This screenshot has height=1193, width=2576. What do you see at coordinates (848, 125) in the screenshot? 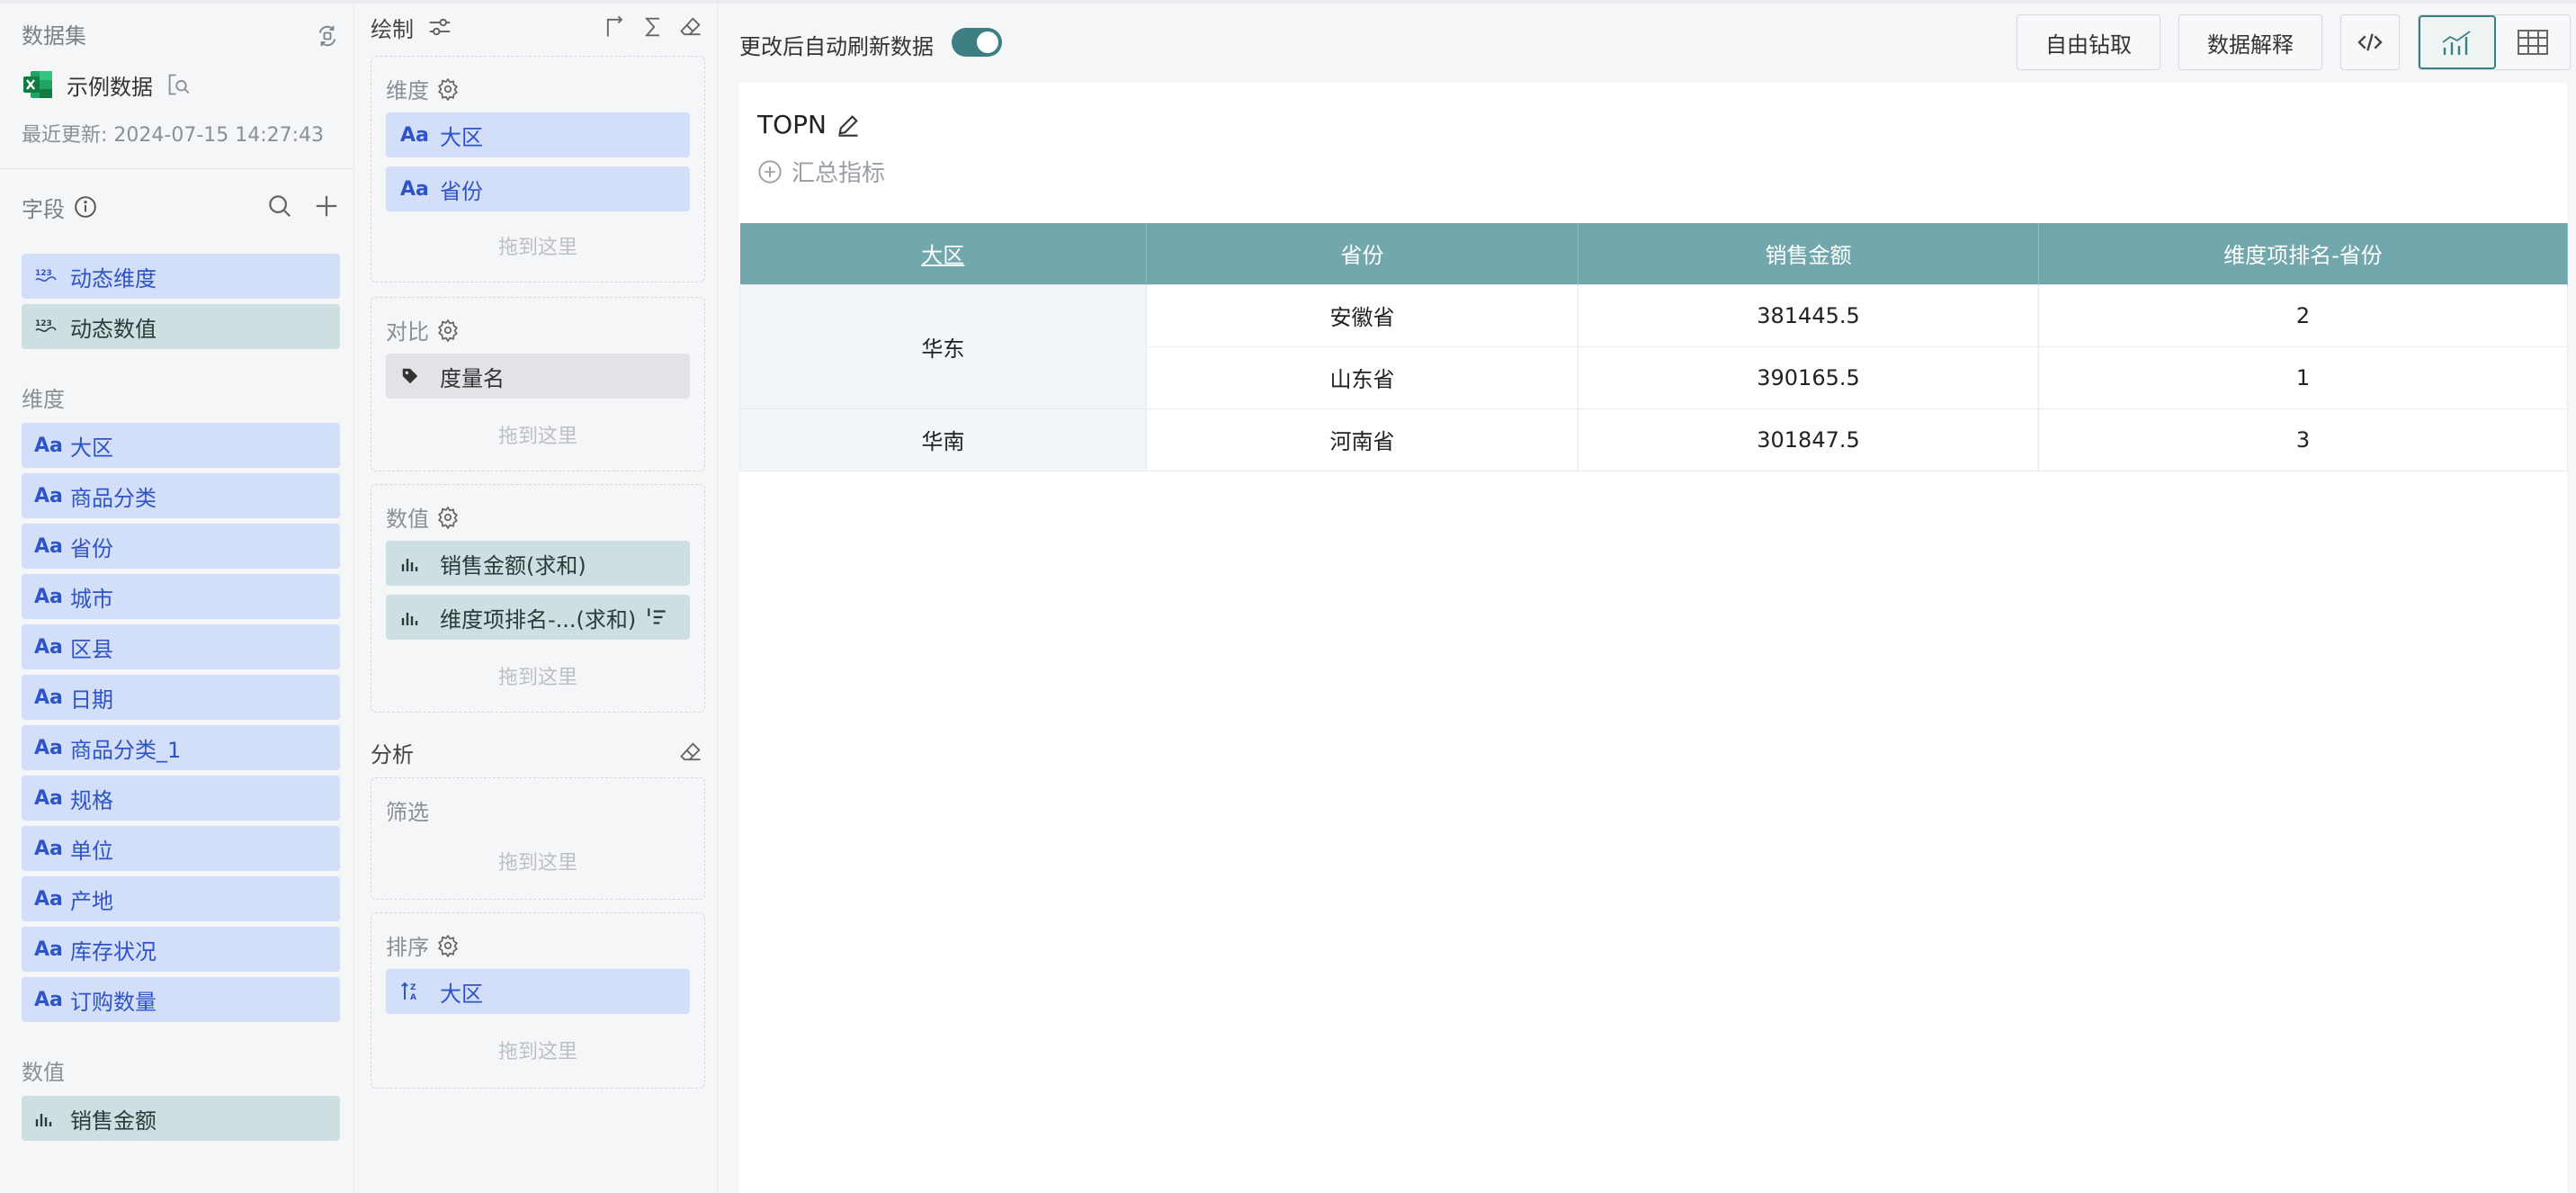
I see `edit-icon` at bounding box center [848, 125].